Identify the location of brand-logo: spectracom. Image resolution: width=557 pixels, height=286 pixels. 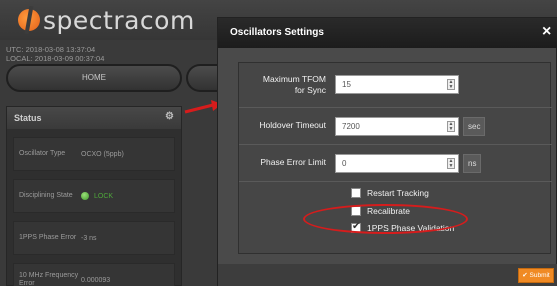
(106, 20).